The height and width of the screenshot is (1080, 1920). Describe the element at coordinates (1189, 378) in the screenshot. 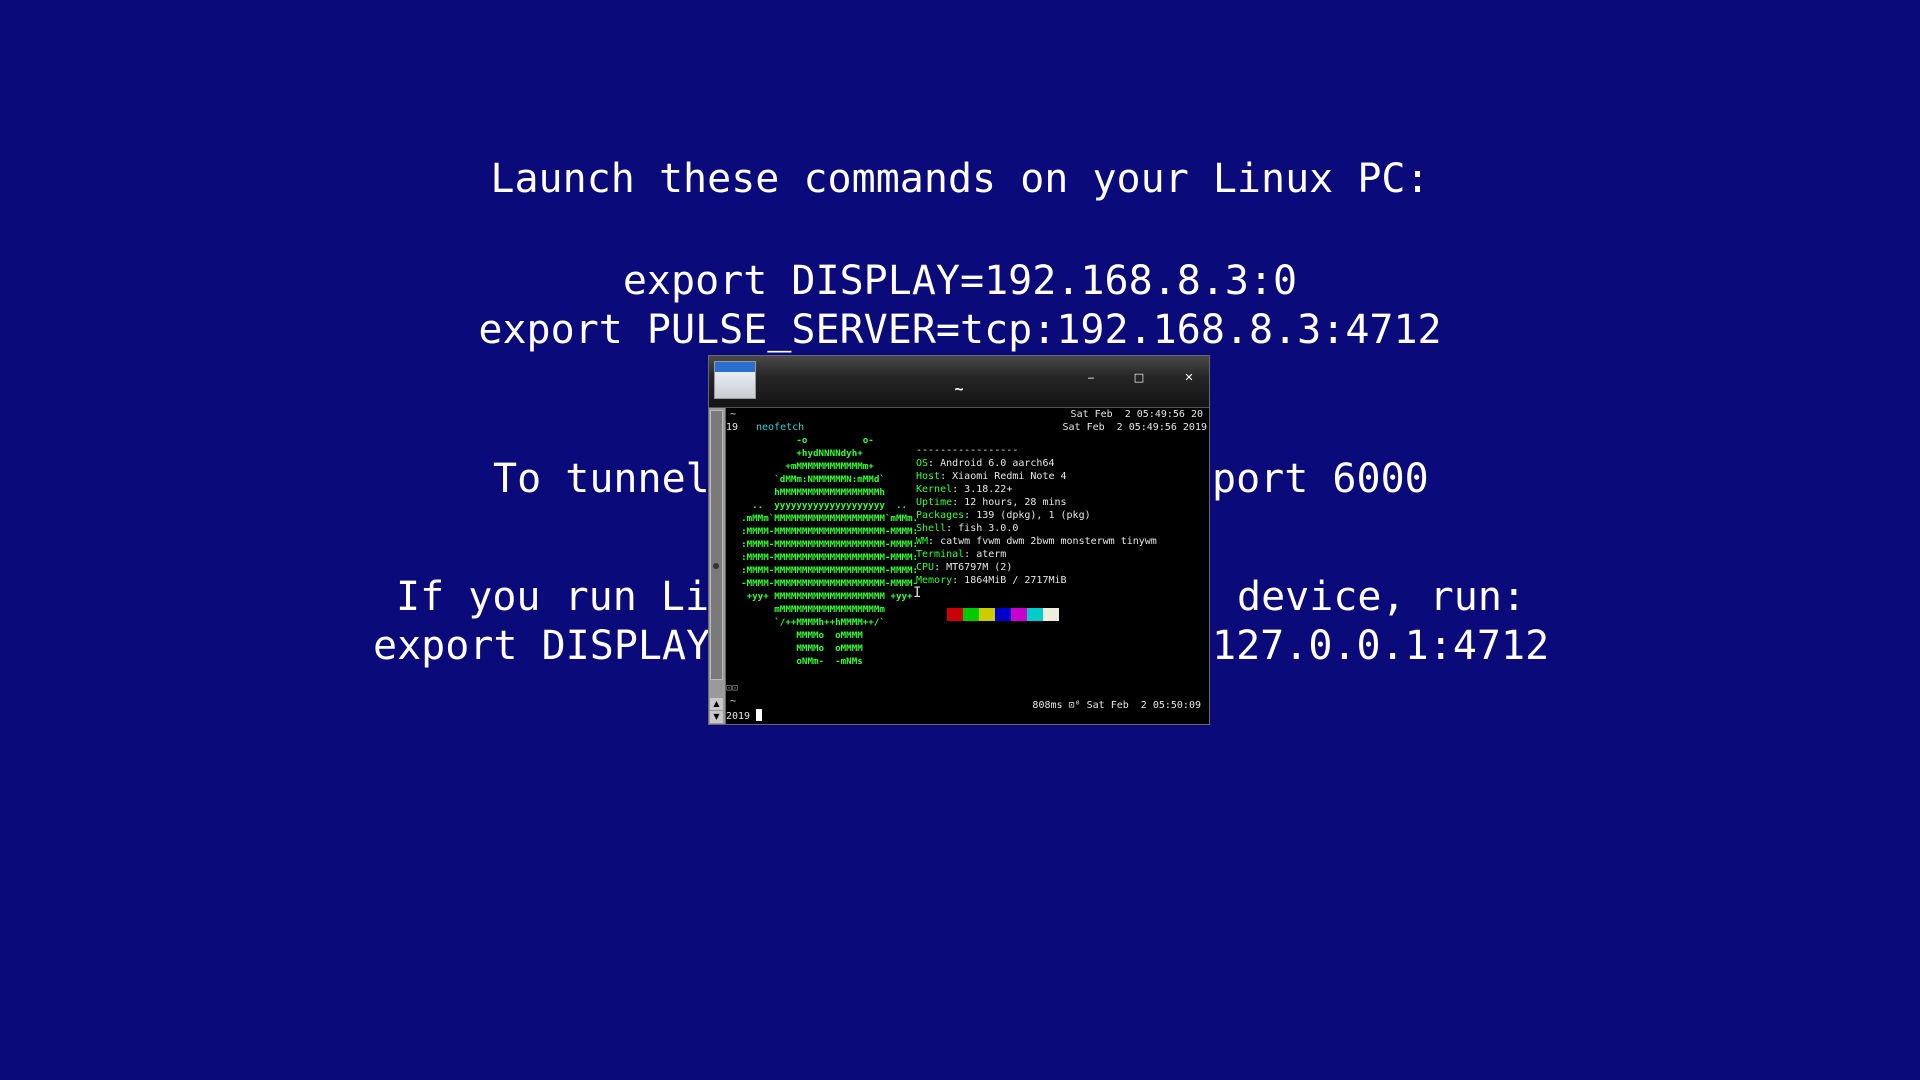

I see `close-button: ✕` at that location.